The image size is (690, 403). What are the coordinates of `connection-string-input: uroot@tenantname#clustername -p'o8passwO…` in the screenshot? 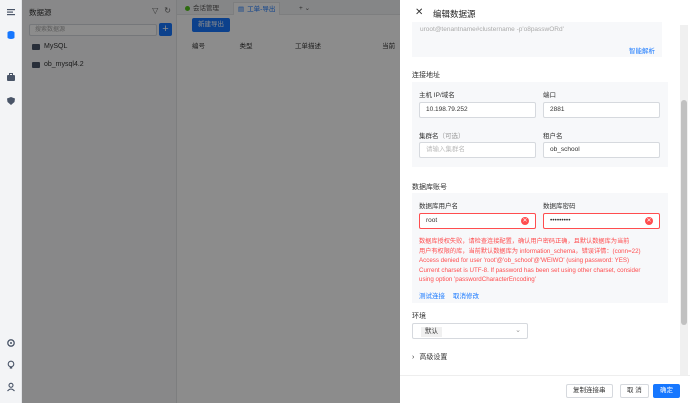 It's located at (492, 29).